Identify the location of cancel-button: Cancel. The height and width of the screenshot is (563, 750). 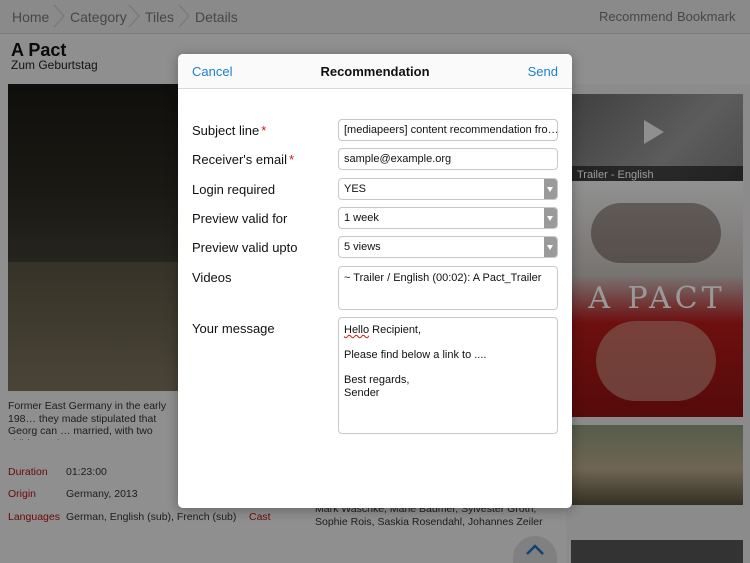
(212, 71).